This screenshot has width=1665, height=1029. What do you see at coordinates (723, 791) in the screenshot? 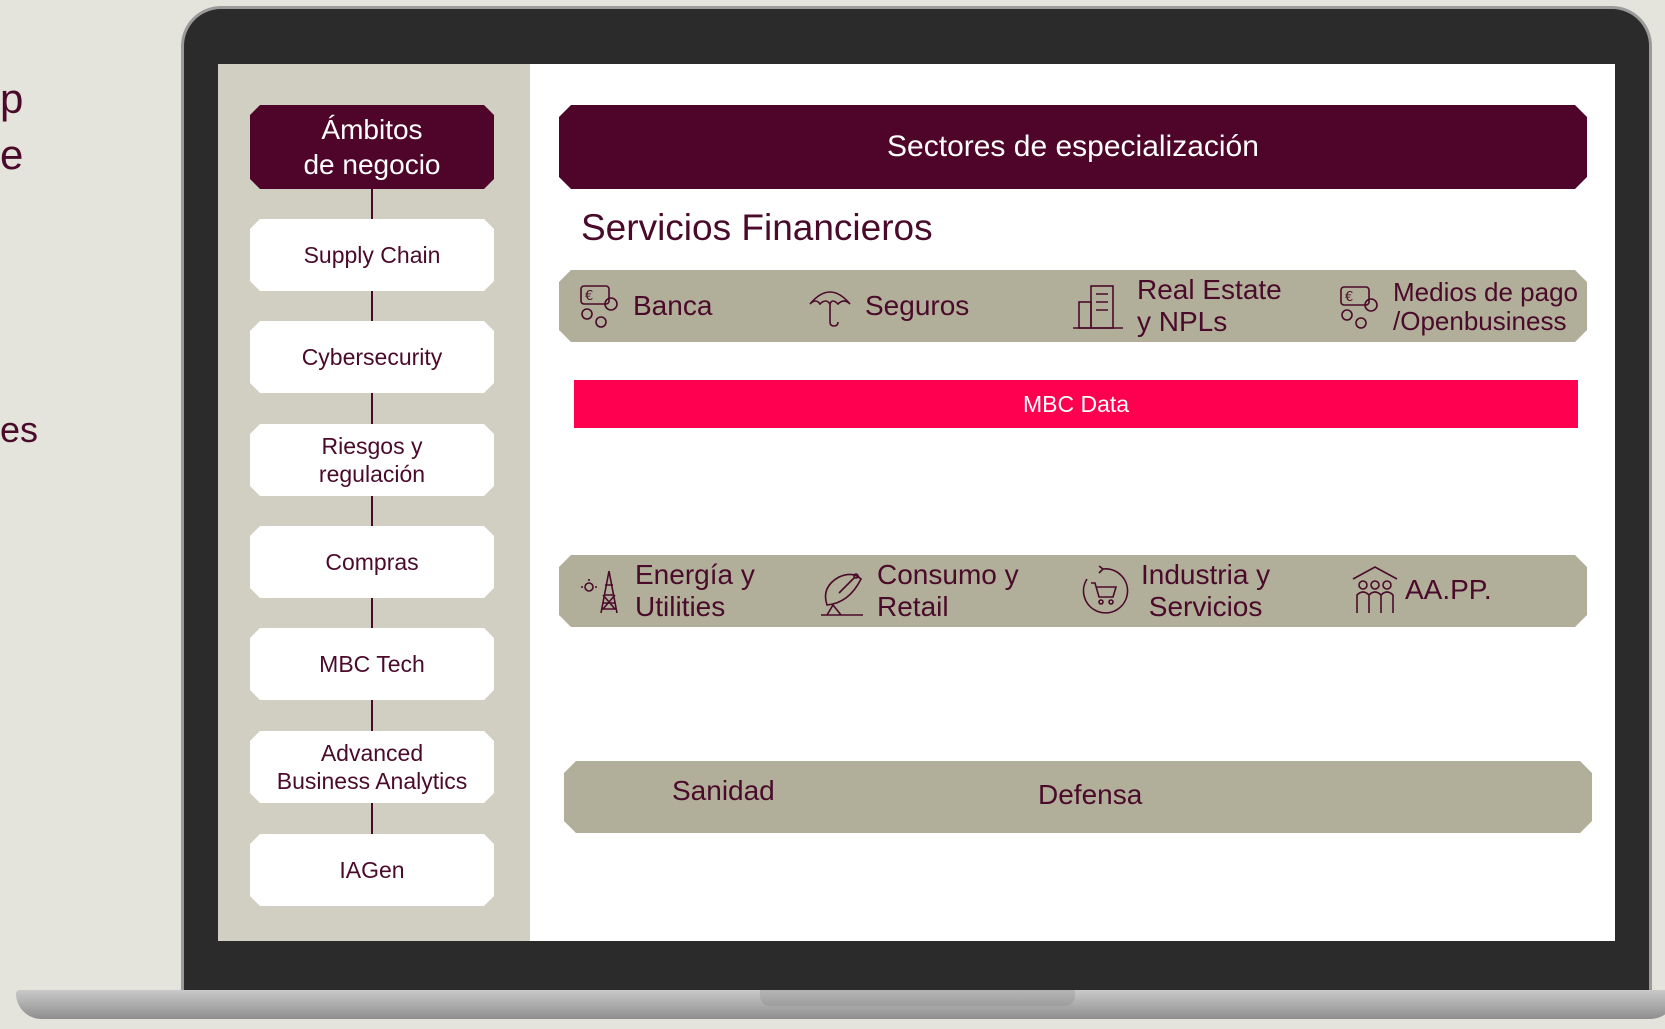
I see `sector-sanidad: Sanidad` at bounding box center [723, 791].